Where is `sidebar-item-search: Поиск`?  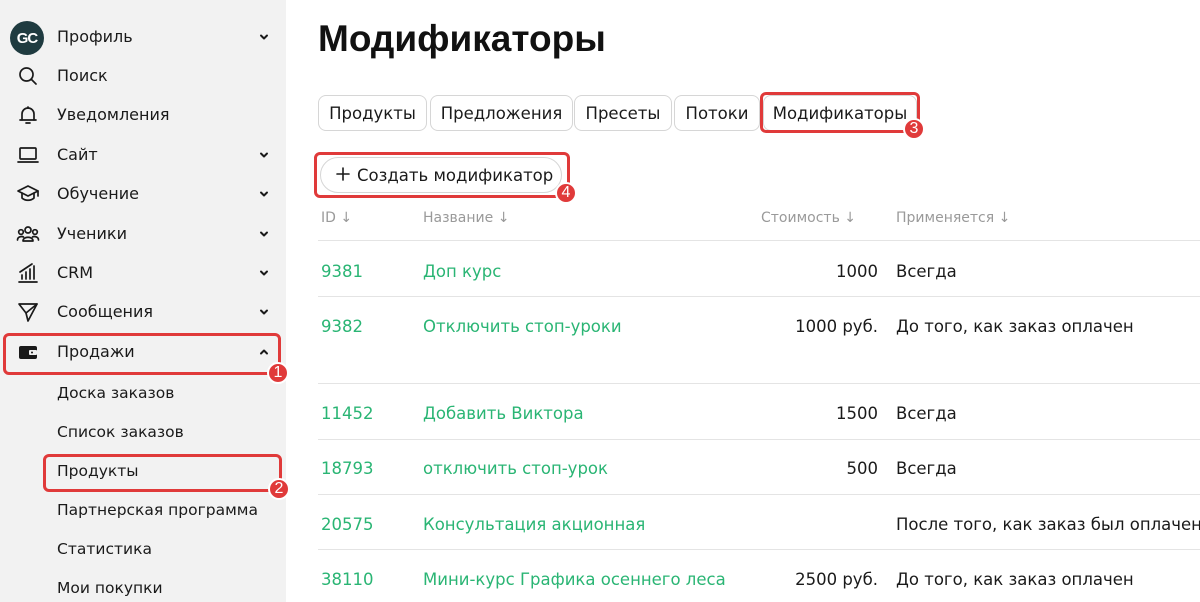
sidebar-item-search: Поиск is located at coordinates (143, 75).